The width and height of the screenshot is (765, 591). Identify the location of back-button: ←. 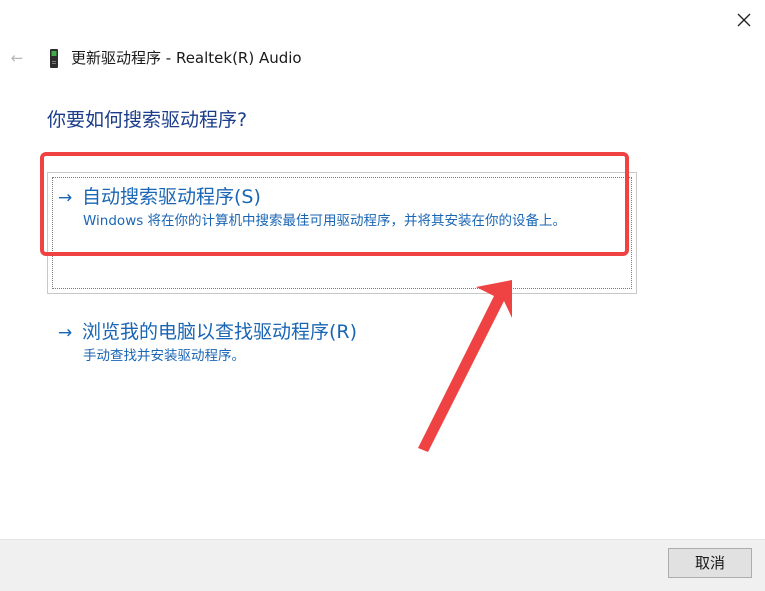
(17, 58).